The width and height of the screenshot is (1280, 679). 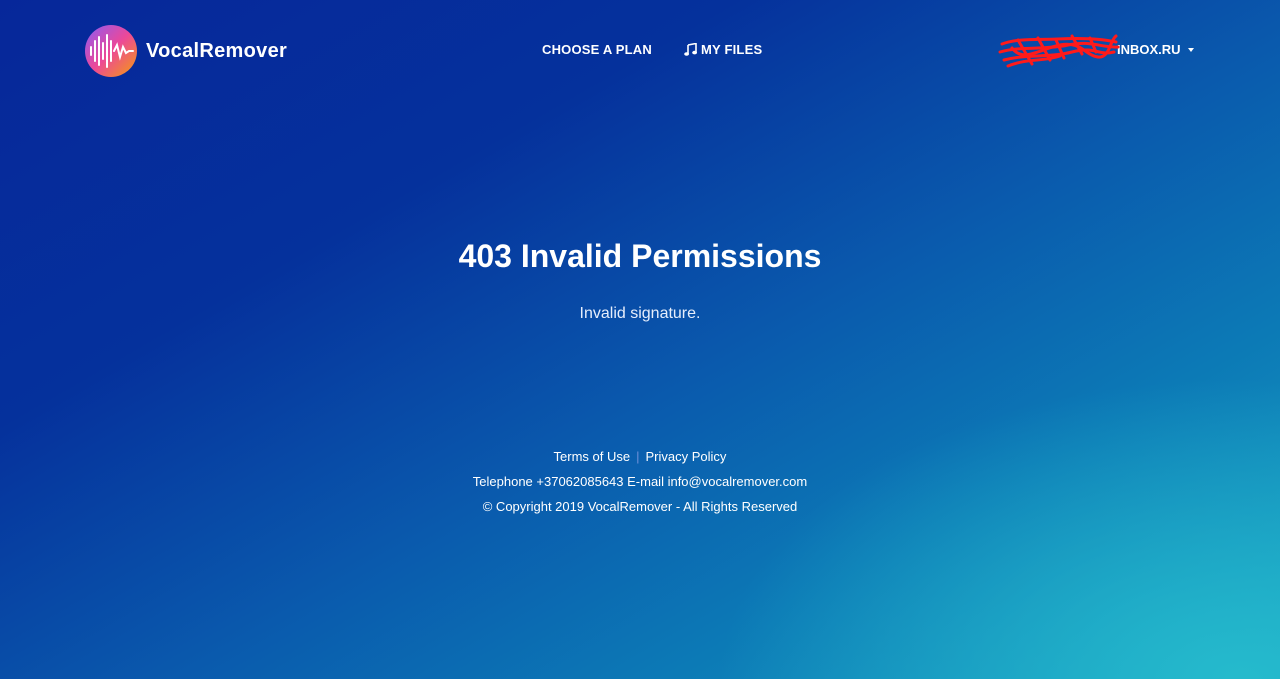 What do you see at coordinates (1149, 49) in the screenshot?
I see `account-email-suffix: INBOX.RU` at bounding box center [1149, 49].